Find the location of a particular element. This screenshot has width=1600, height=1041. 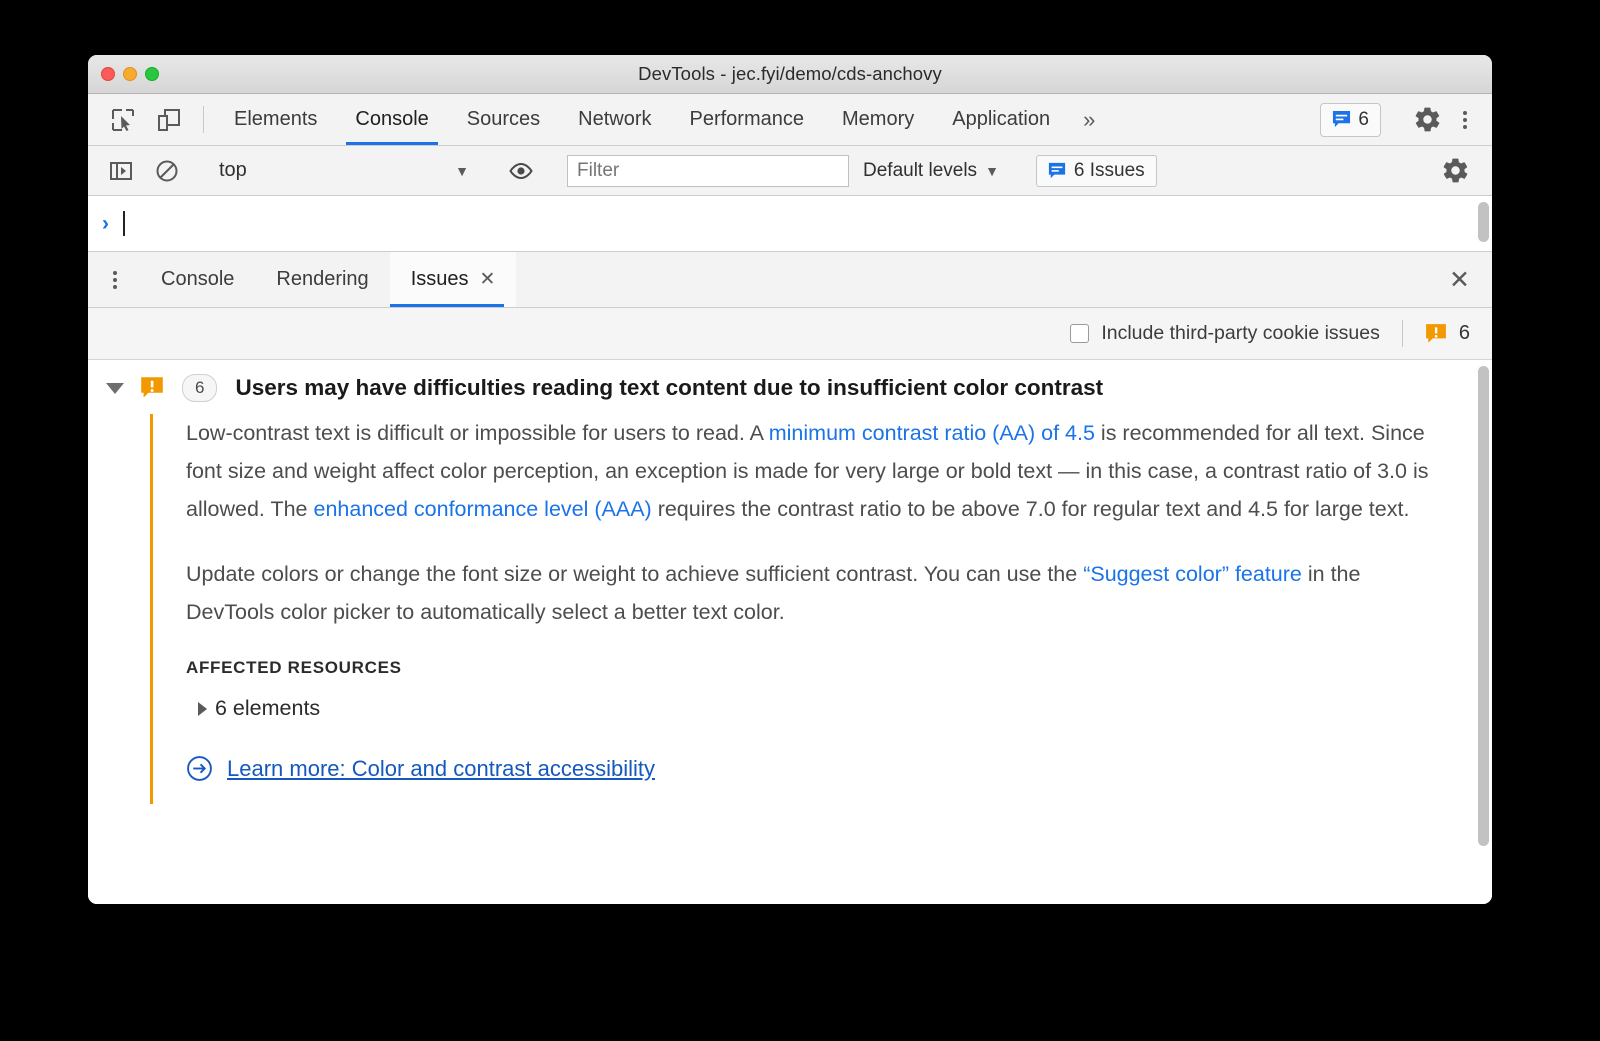

more-tabs-button: » is located at coordinates (1089, 119).